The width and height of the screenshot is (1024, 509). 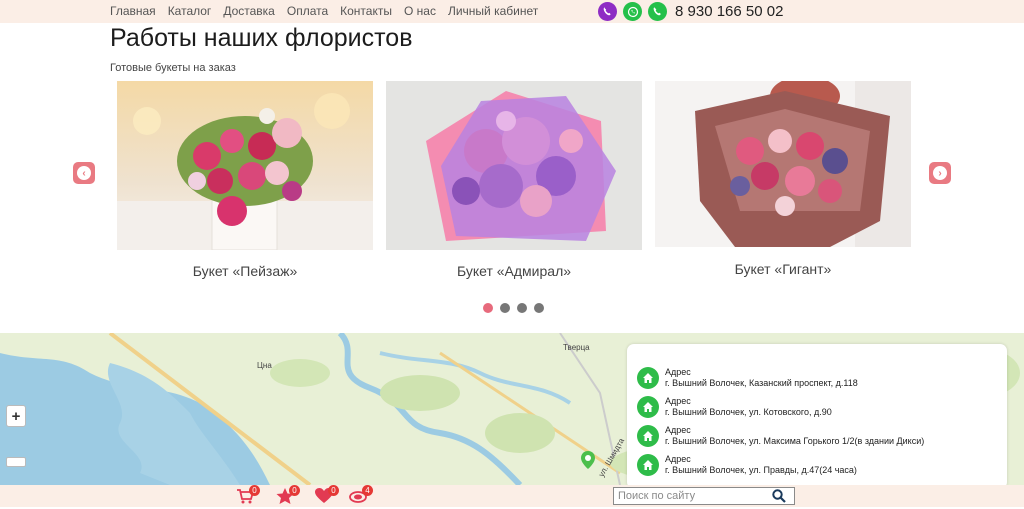 I want to click on nav-payment: Оплата, so click(x=307, y=11).